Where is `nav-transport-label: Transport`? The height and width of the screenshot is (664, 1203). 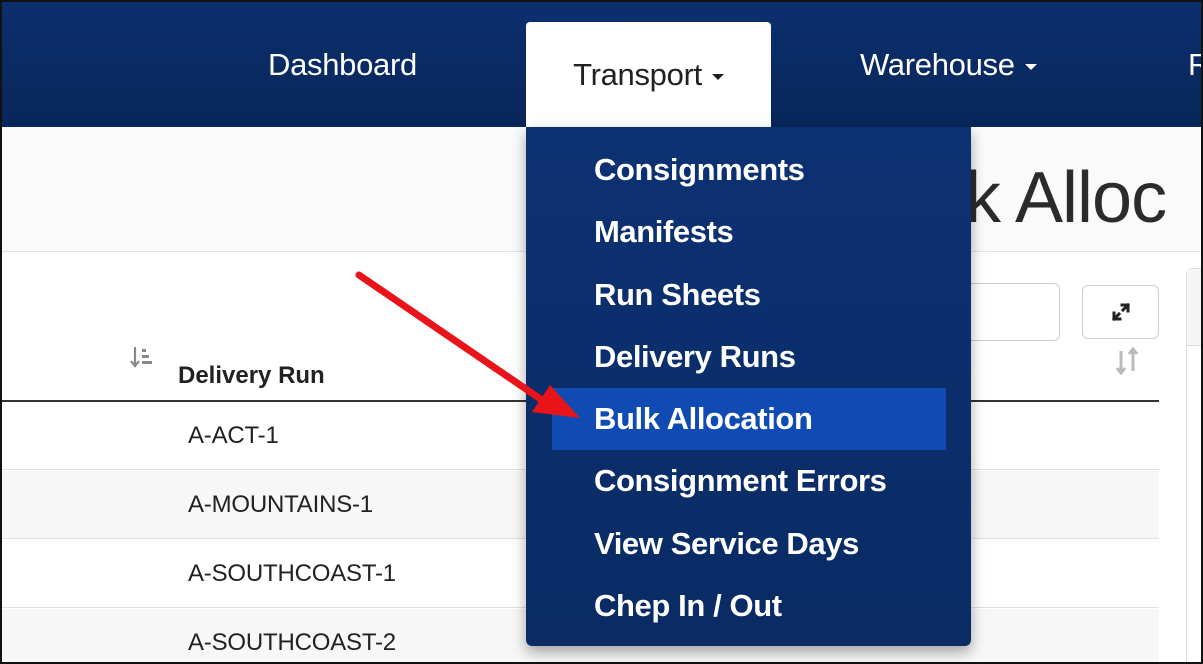
nav-transport-label: Transport is located at coordinates (637, 74).